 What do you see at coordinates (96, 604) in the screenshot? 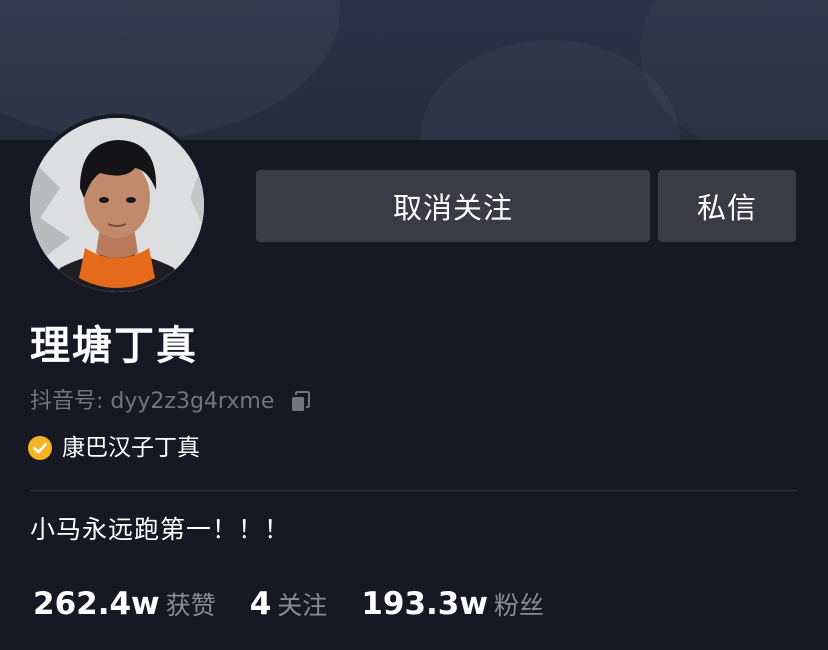
I see `stat-likes-value: 262.4w` at bounding box center [96, 604].